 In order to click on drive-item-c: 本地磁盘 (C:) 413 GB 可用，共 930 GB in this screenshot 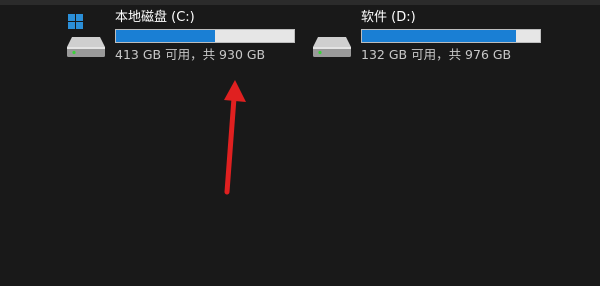, I will do `click(182, 39)`.